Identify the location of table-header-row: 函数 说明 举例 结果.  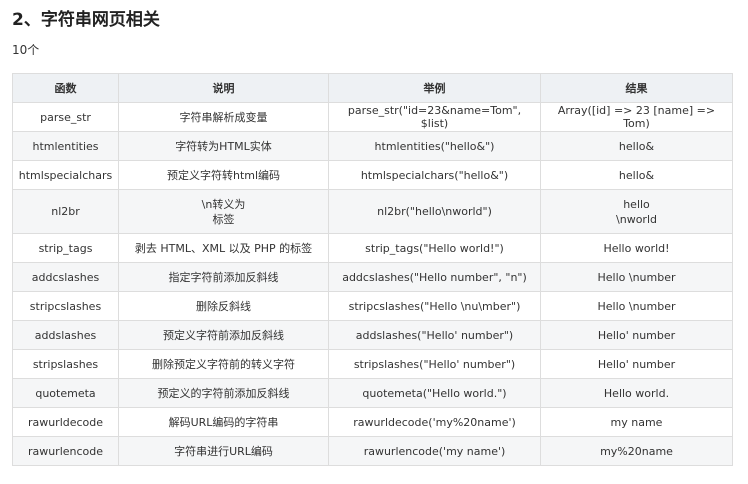
(372, 88).